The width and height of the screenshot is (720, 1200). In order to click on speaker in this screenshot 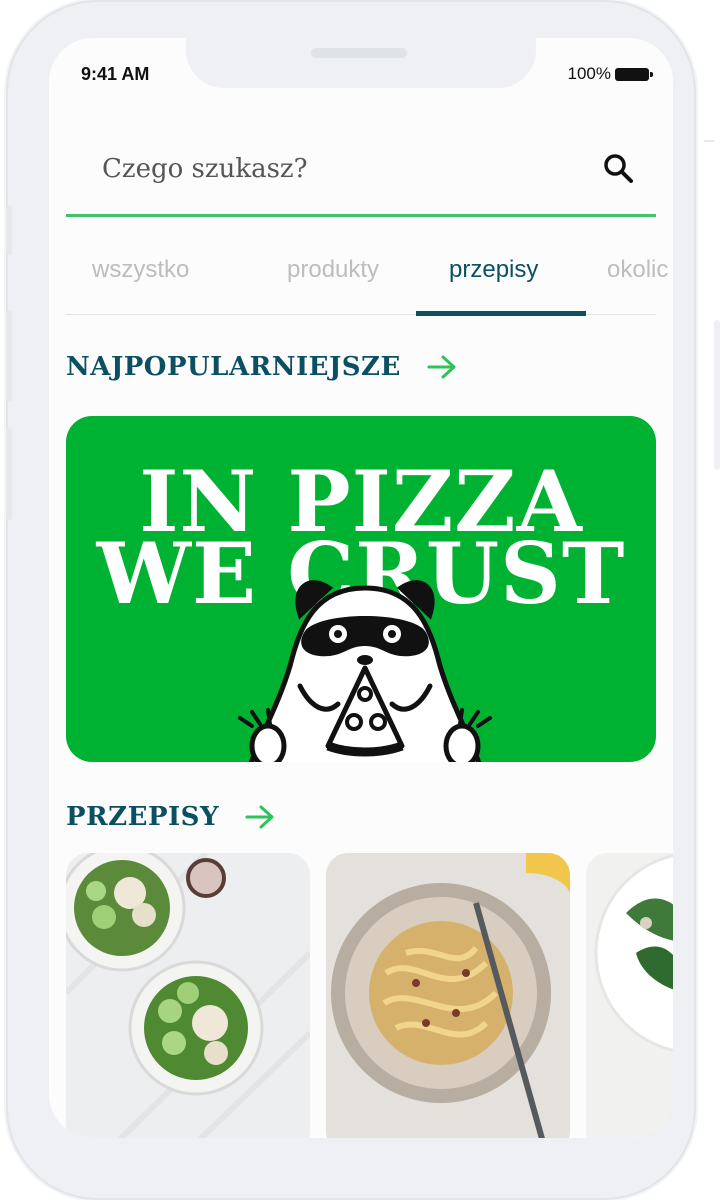, I will do `click(359, 53)`.